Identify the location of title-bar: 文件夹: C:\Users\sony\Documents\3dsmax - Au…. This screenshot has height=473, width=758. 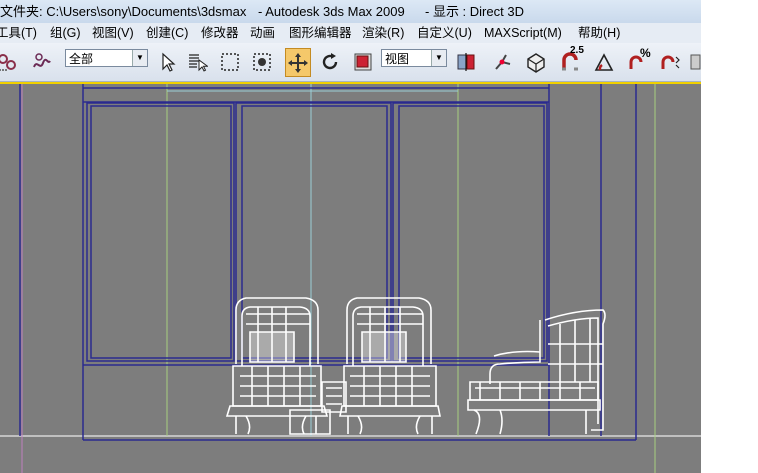
(350, 11).